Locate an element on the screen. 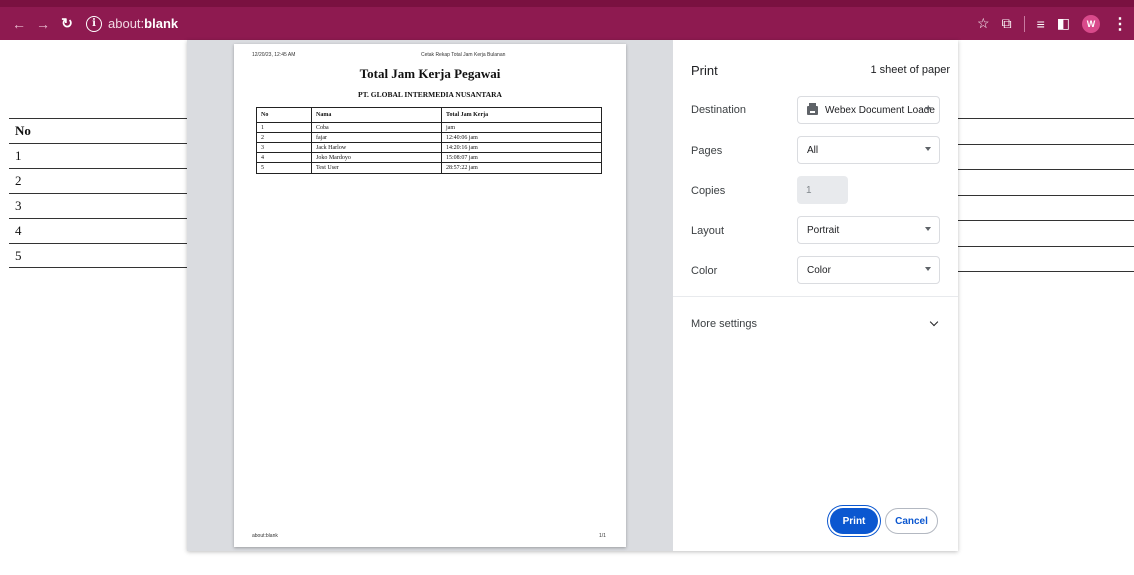  copies-label: Copies is located at coordinates (708, 191).